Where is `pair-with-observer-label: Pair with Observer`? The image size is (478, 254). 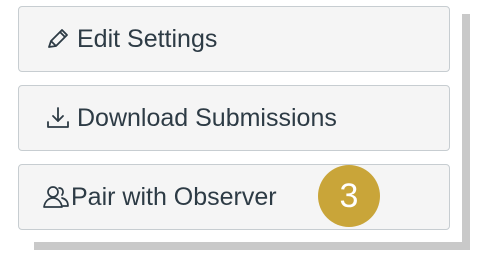 pair-with-observer-label: Pair with Observer is located at coordinates (174, 196).